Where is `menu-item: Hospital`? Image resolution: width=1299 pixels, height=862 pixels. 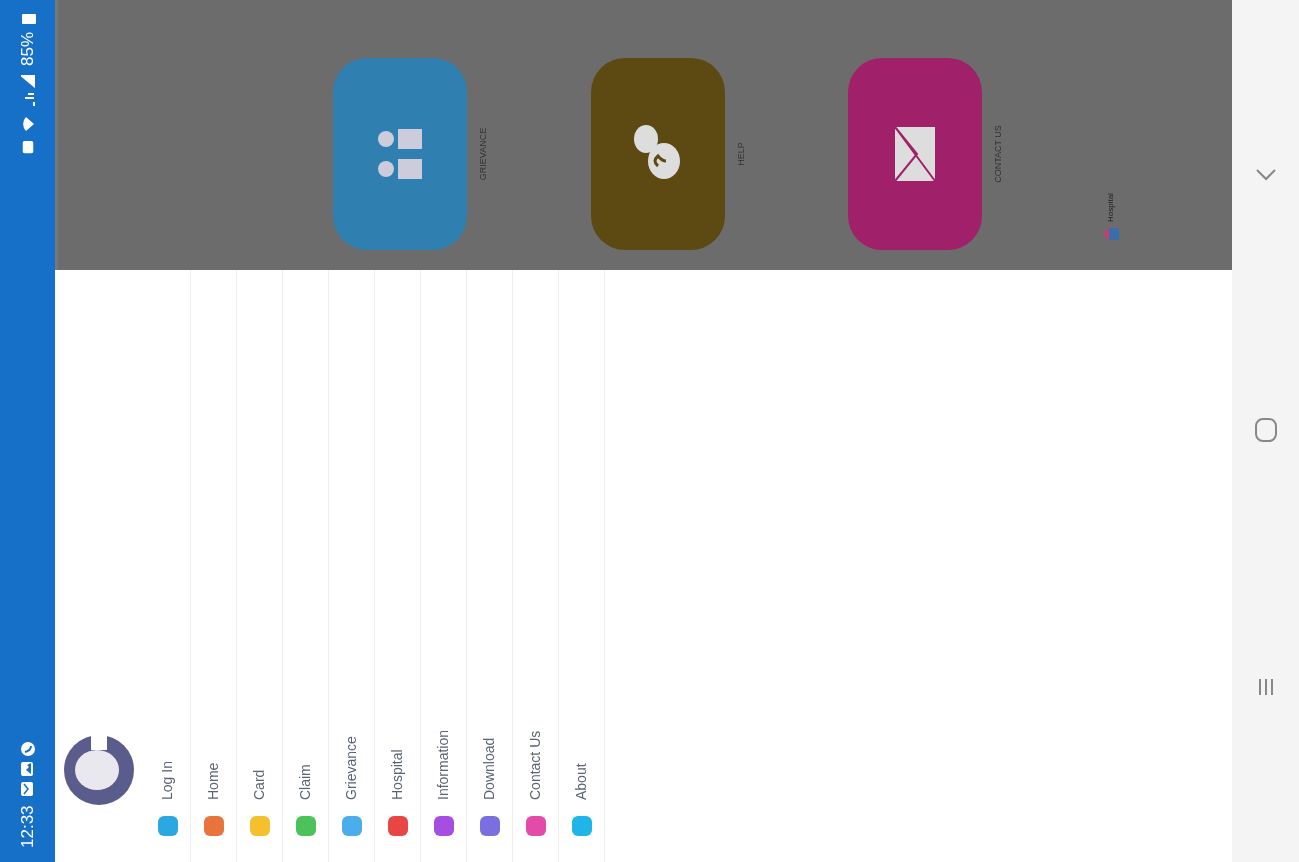 menu-item: Hospital is located at coordinates (398, 566).